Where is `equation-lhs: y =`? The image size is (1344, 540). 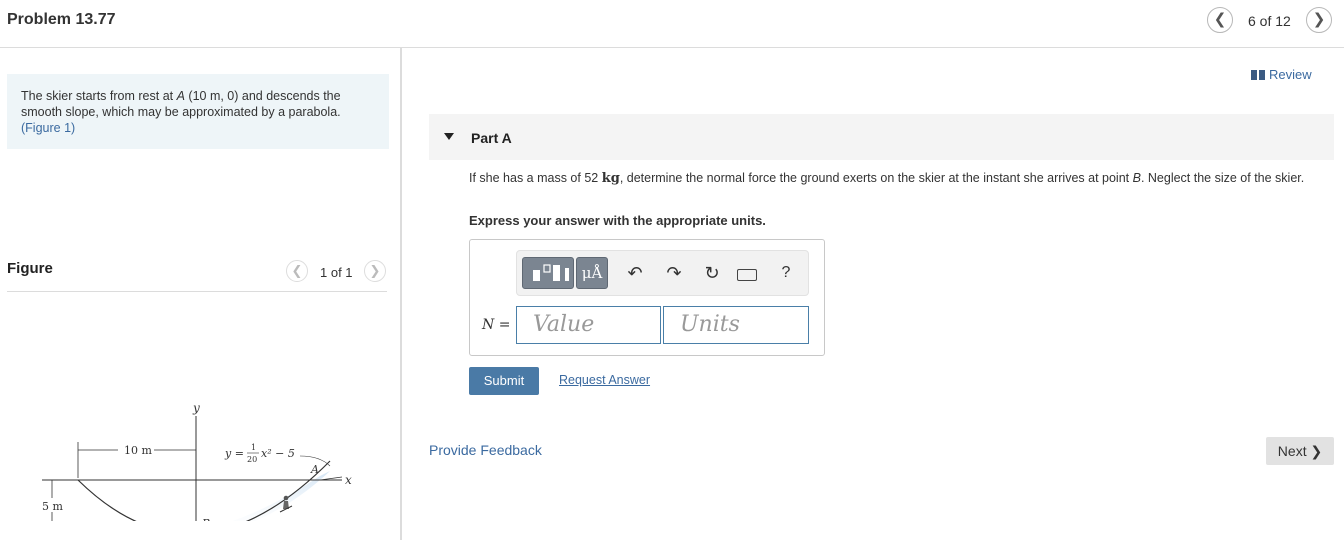
equation-lhs: y = is located at coordinates (234, 453).